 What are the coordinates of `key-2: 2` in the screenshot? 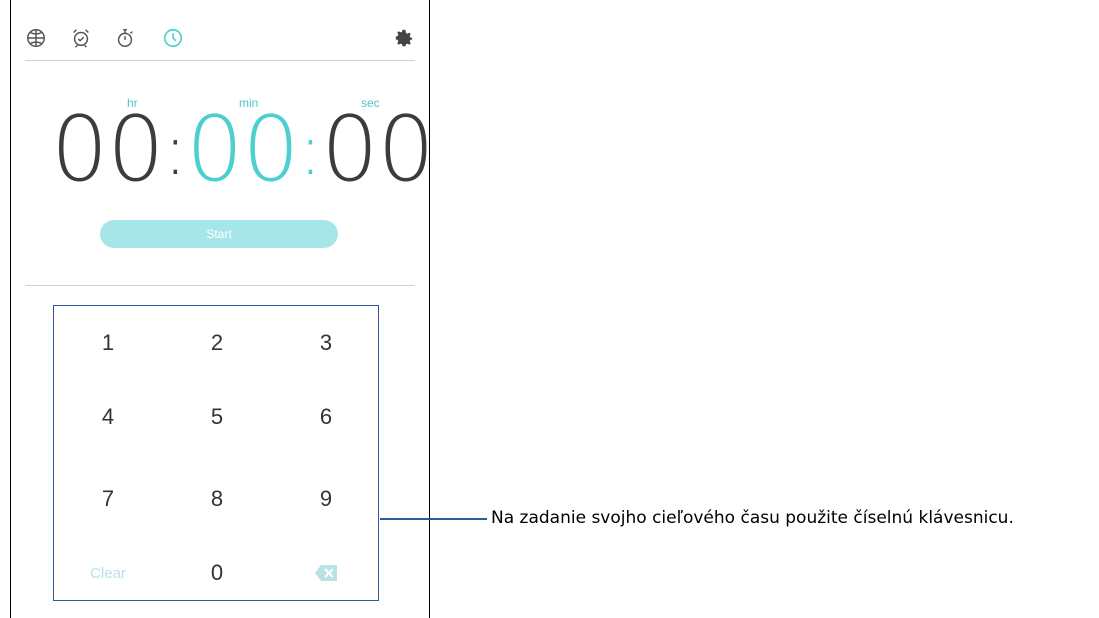 It's located at (217, 343).